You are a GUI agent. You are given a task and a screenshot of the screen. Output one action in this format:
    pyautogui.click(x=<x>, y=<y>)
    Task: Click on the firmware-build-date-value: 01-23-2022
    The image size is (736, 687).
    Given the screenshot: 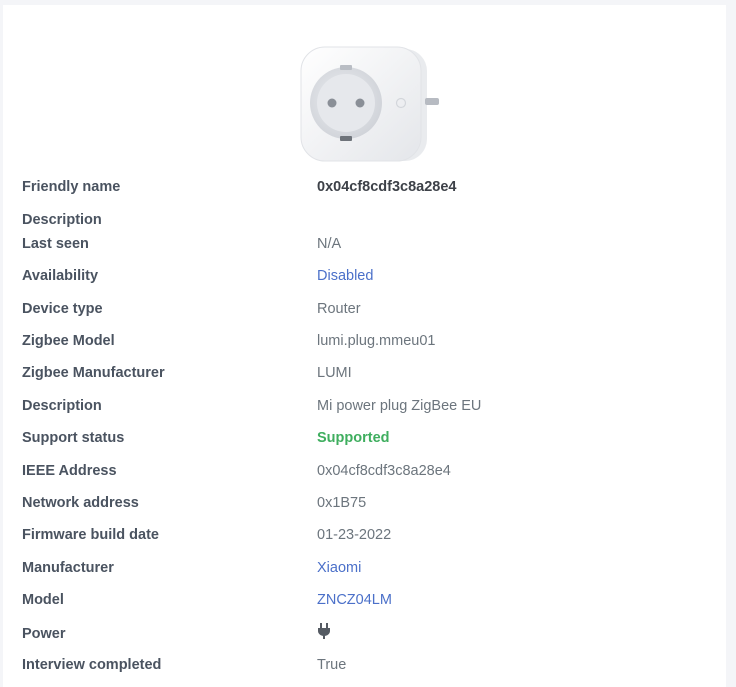 What is the action you would take?
    pyautogui.click(x=354, y=535)
    